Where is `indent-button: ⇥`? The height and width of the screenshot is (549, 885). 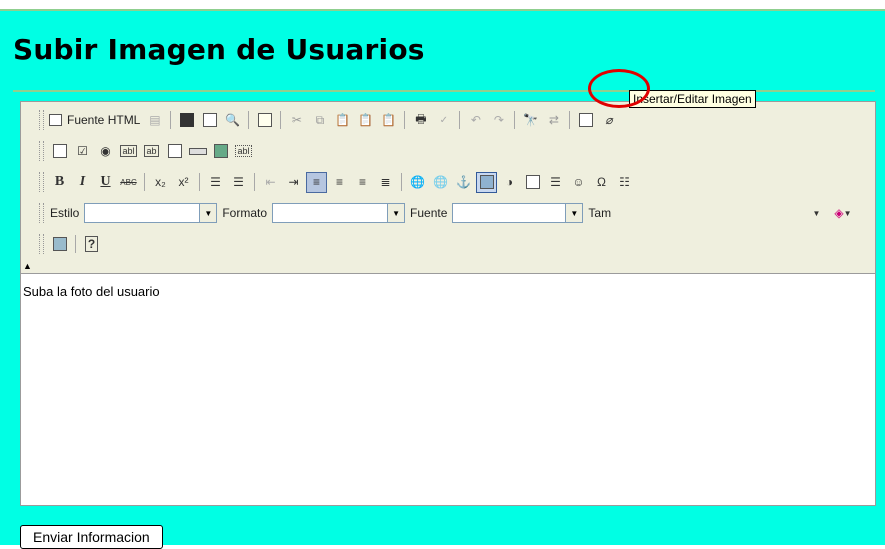 indent-button: ⇥ is located at coordinates (293, 182).